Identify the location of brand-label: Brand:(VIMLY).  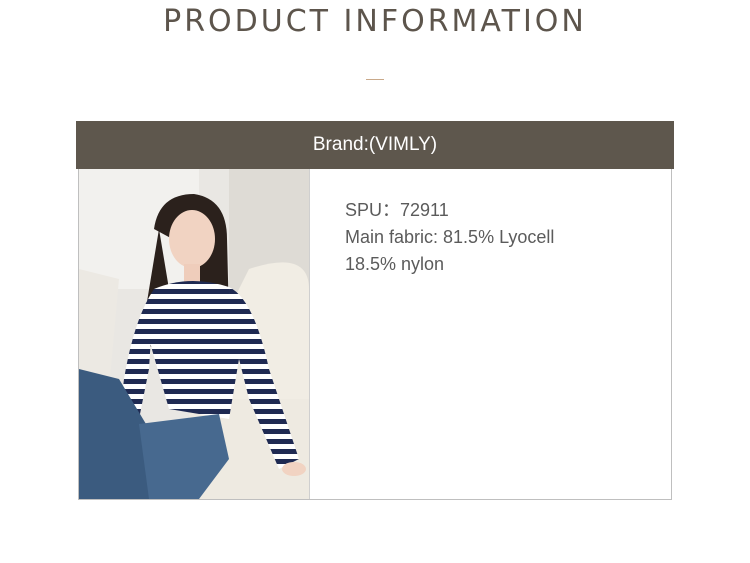
(375, 144).